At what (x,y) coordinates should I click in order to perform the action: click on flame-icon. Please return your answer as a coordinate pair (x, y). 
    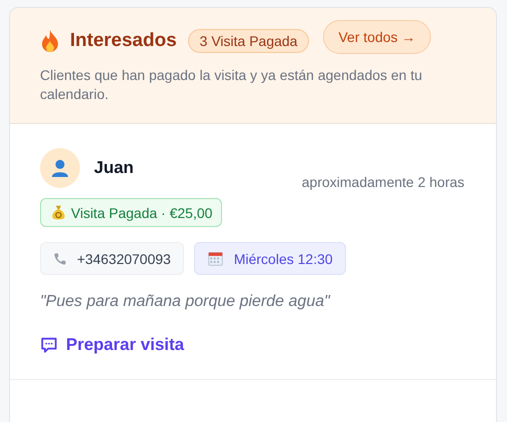
    Looking at the image, I should click on (50, 41).